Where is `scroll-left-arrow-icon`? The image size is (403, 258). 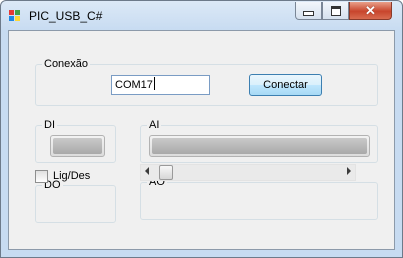
scroll-left-arrow-icon is located at coordinates (147, 171).